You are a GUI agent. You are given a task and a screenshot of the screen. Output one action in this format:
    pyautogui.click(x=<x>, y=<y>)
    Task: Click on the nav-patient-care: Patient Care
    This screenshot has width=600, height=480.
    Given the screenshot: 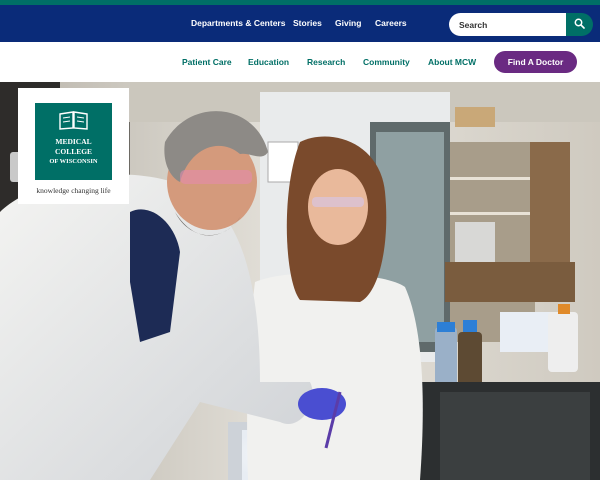 What is the action you would take?
    pyautogui.click(x=207, y=62)
    